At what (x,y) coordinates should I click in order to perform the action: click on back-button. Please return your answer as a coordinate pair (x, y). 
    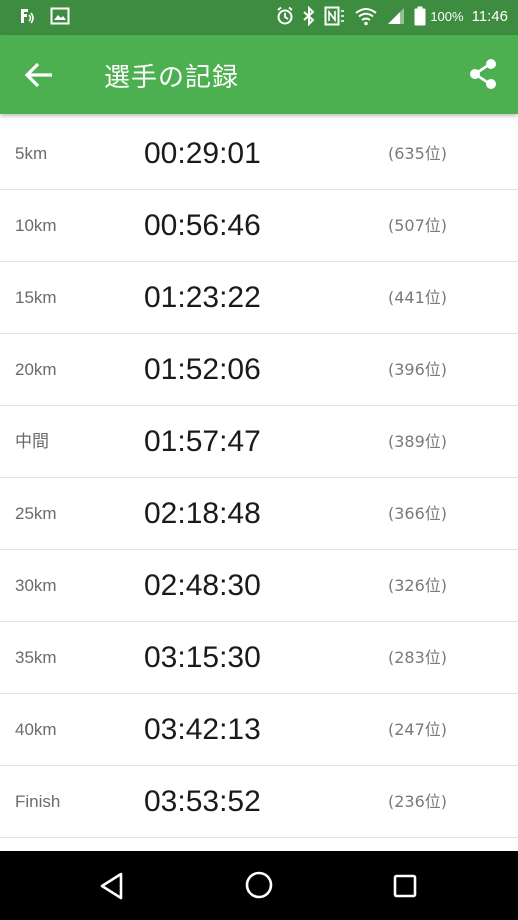
    Looking at the image, I should click on (40, 75).